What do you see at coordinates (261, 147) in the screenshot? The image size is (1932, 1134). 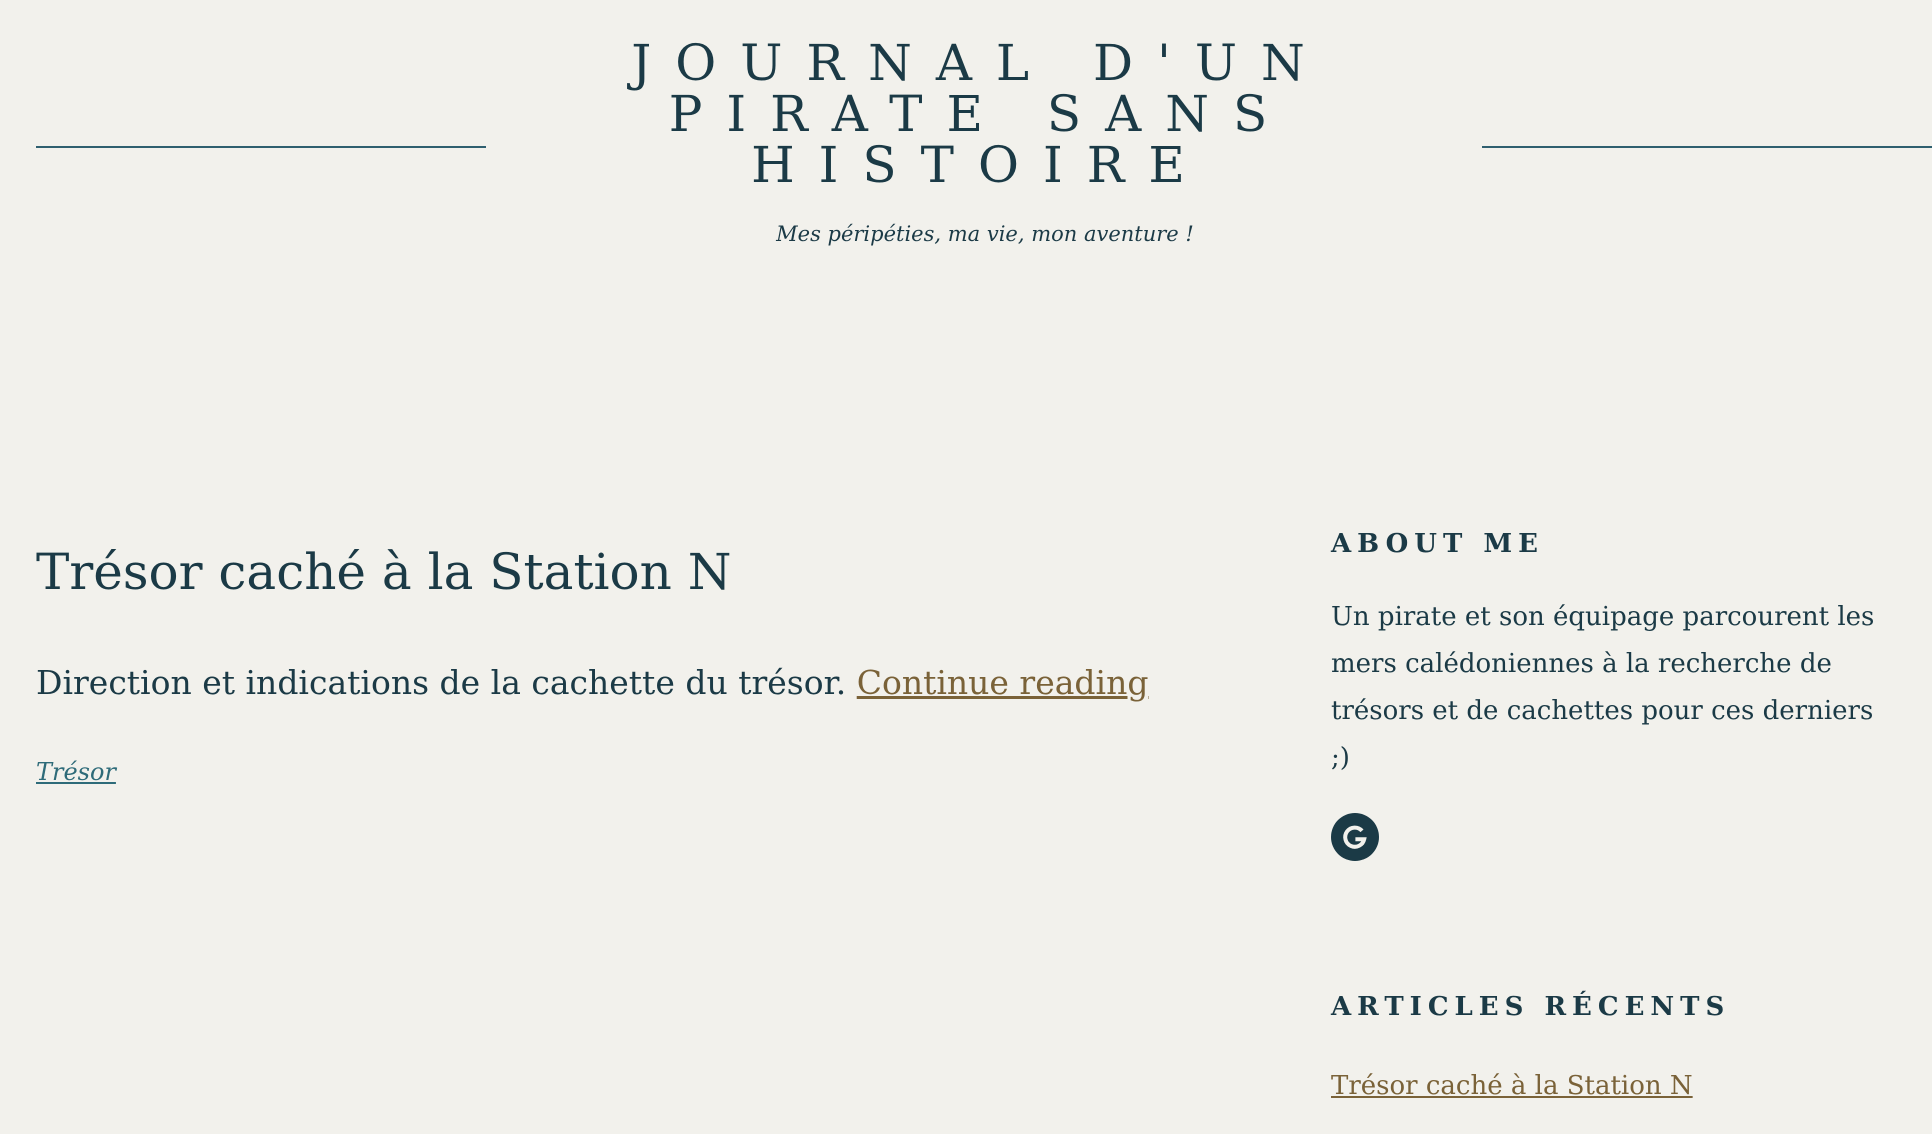 I see `header-left-rule` at bounding box center [261, 147].